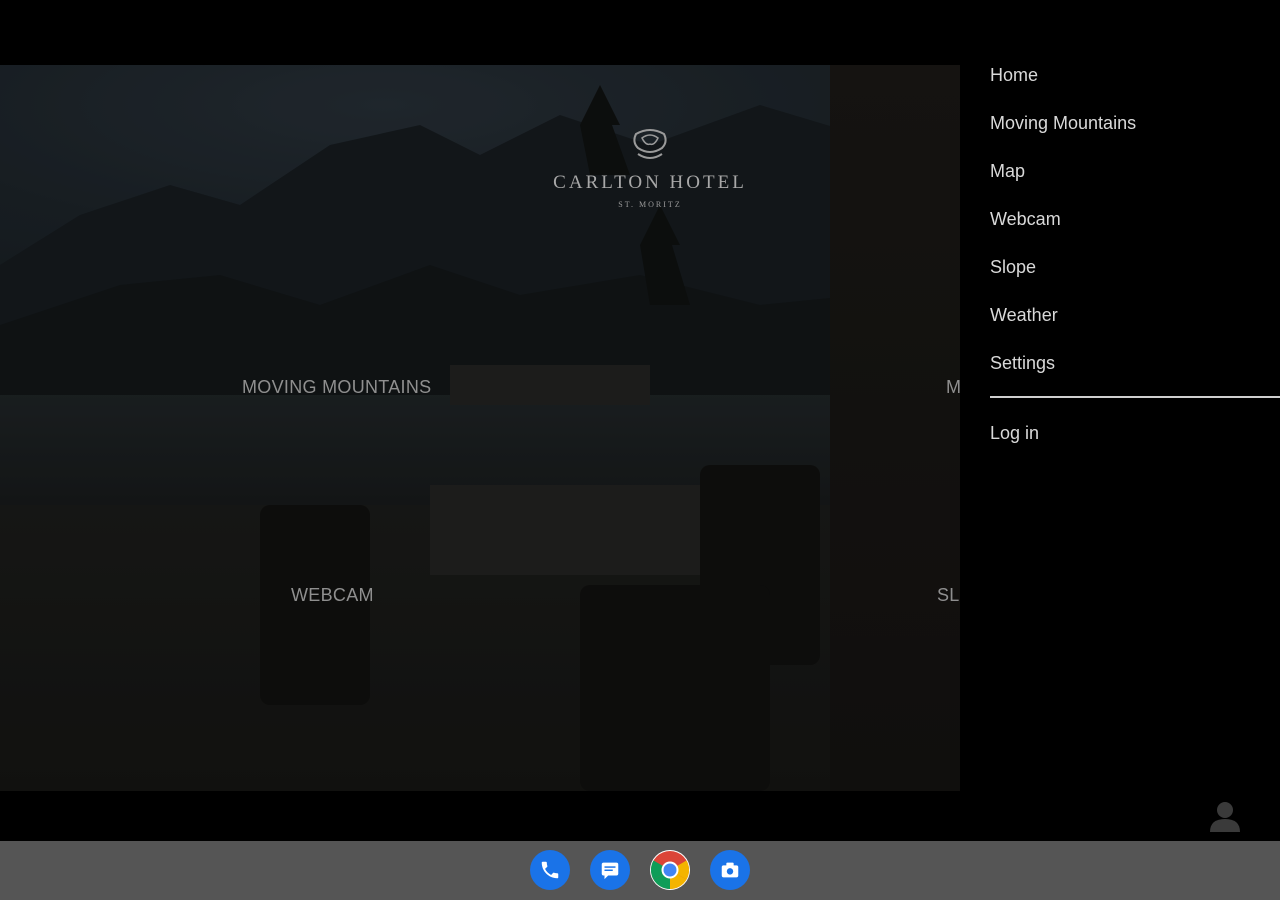  What do you see at coordinates (640, 870) in the screenshot?
I see `system-dock` at bounding box center [640, 870].